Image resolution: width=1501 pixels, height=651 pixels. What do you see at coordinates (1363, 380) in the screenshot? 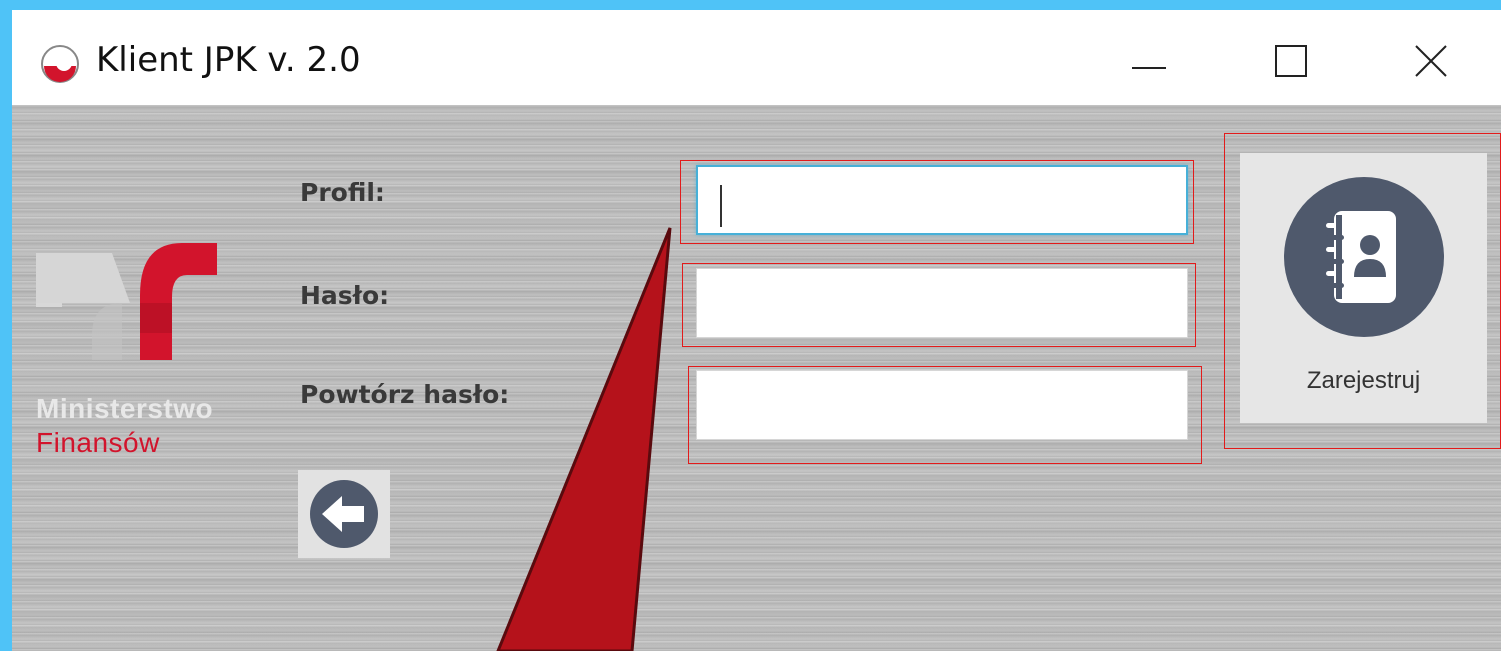
I see `register-label: Zarejestruj` at bounding box center [1363, 380].